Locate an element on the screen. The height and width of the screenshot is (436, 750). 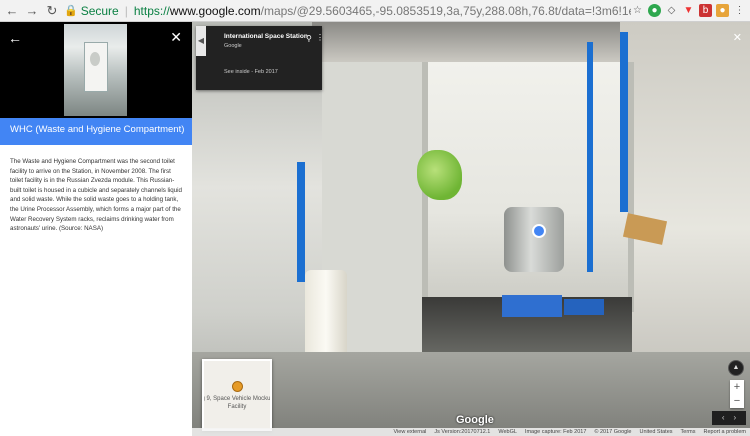
hero-photo is located at coordinates (95, 70).